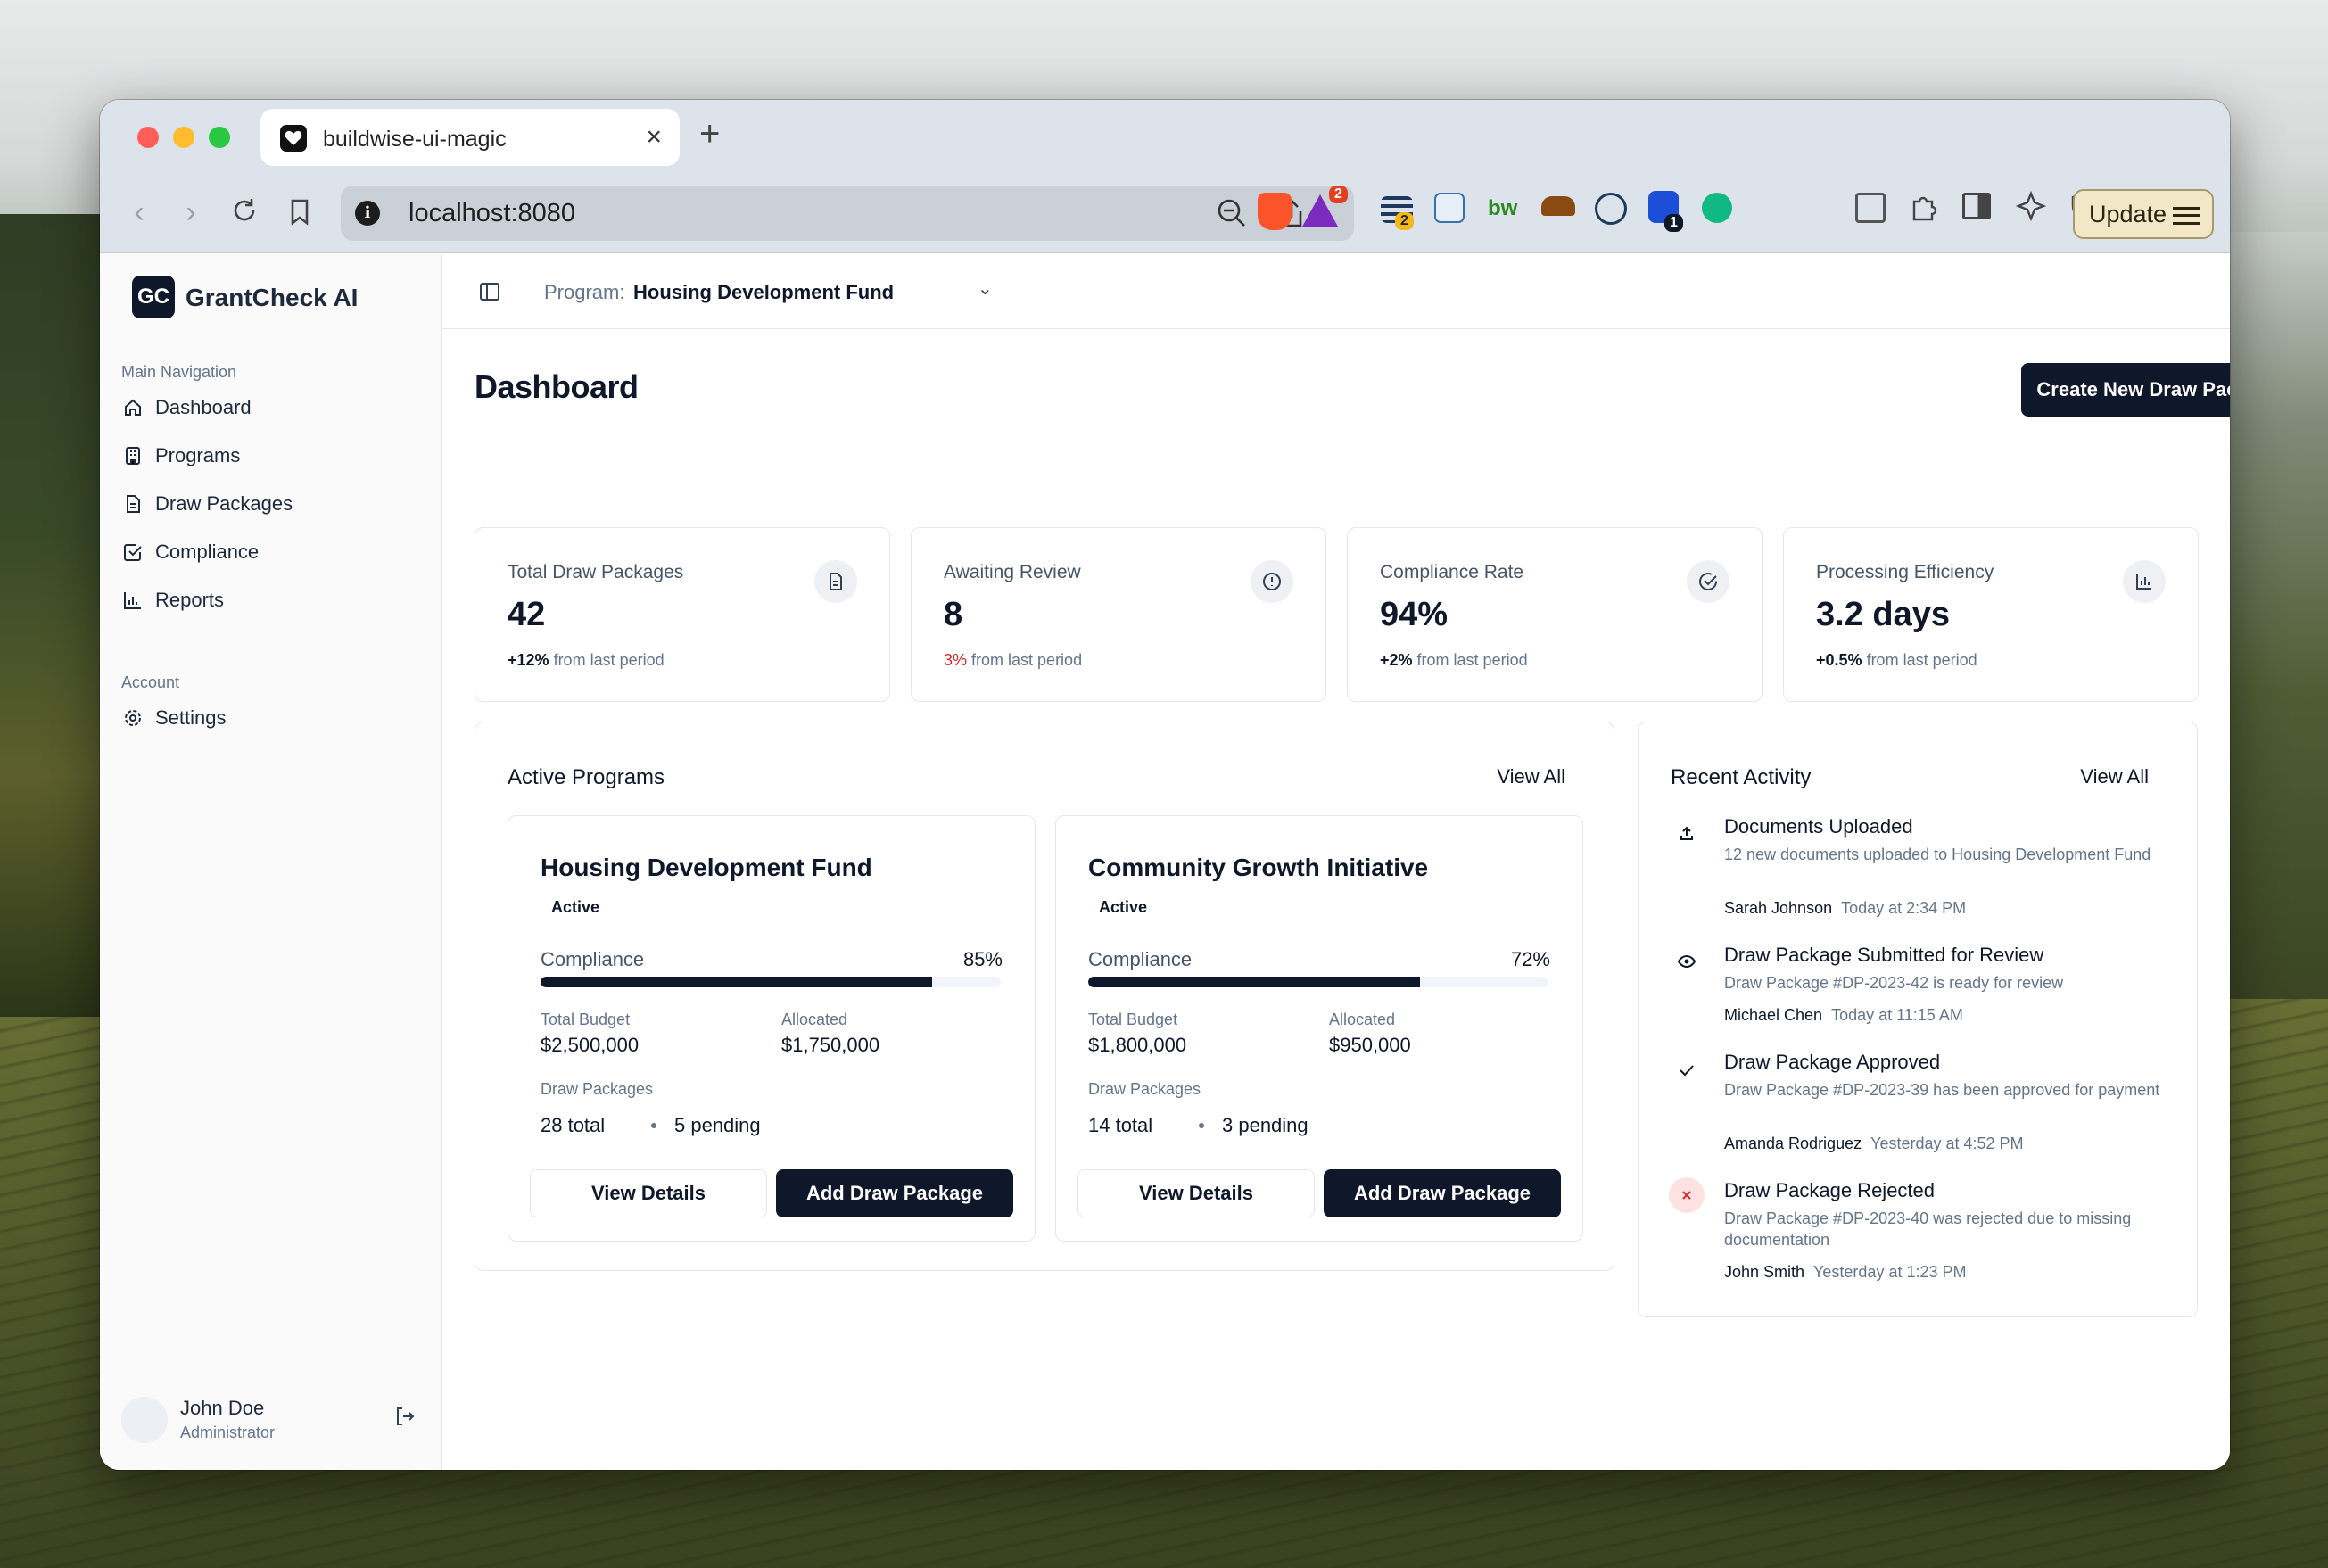  What do you see at coordinates (245, 214) in the screenshot?
I see `reload-icon` at bounding box center [245, 214].